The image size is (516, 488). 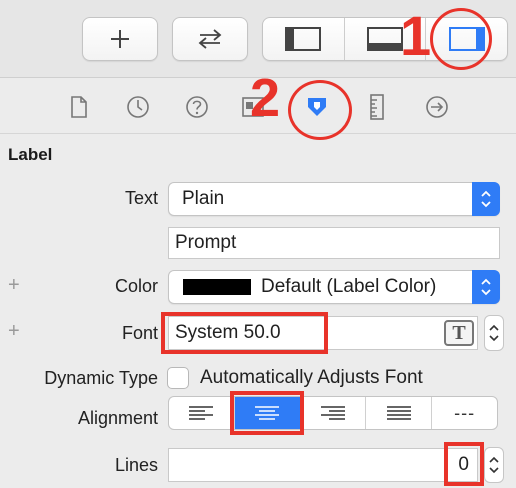 I want to click on align-natural-button: ---, so click(x=464, y=413).